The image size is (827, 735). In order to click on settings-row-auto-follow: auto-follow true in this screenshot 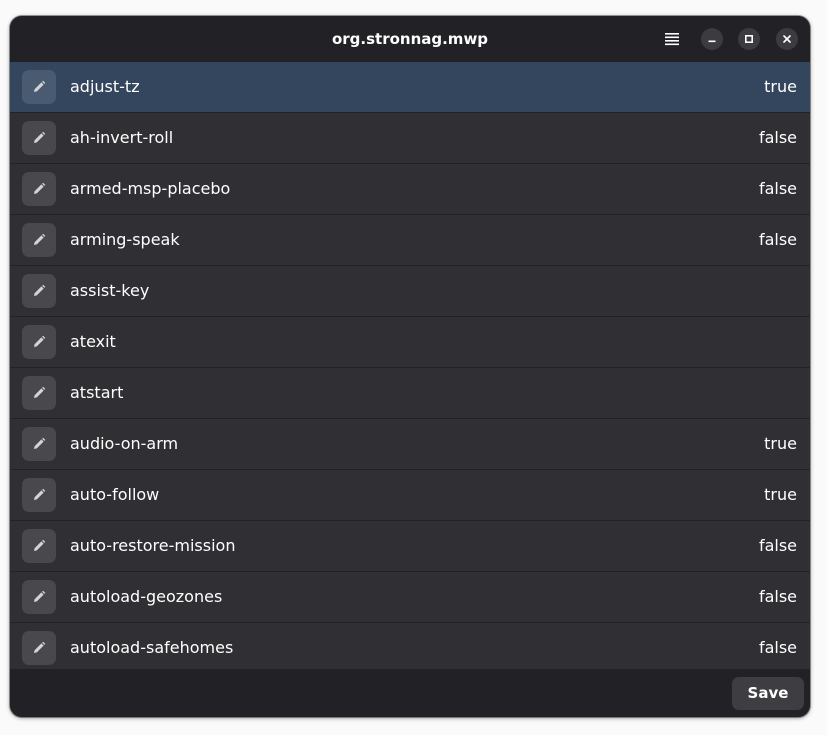, I will do `click(410, 495)`.